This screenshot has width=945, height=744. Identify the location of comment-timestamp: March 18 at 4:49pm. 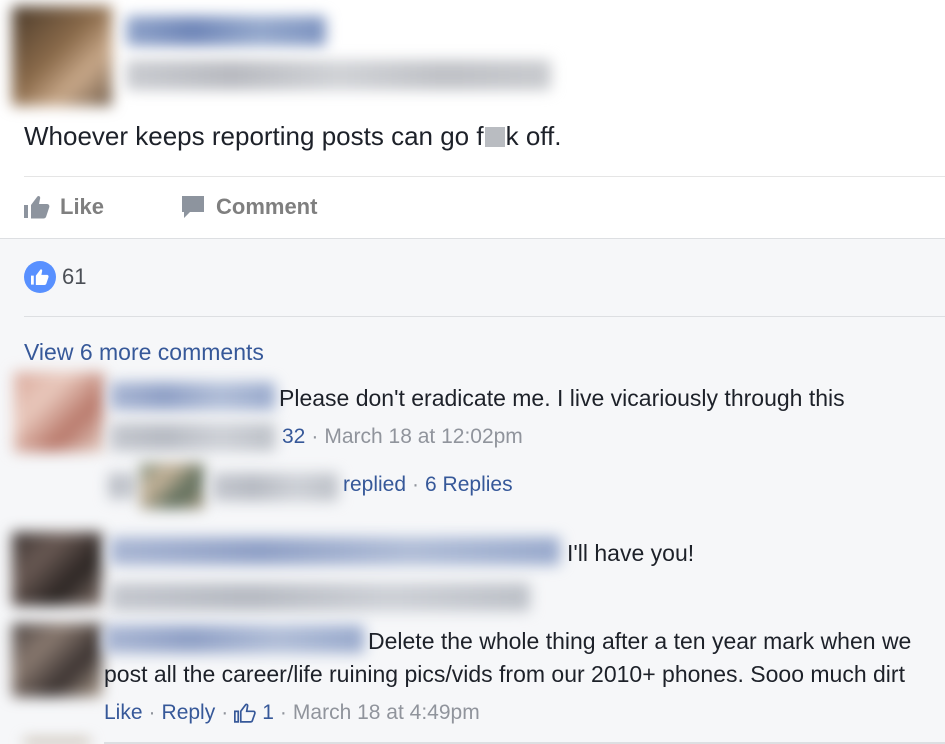
(386, 713).